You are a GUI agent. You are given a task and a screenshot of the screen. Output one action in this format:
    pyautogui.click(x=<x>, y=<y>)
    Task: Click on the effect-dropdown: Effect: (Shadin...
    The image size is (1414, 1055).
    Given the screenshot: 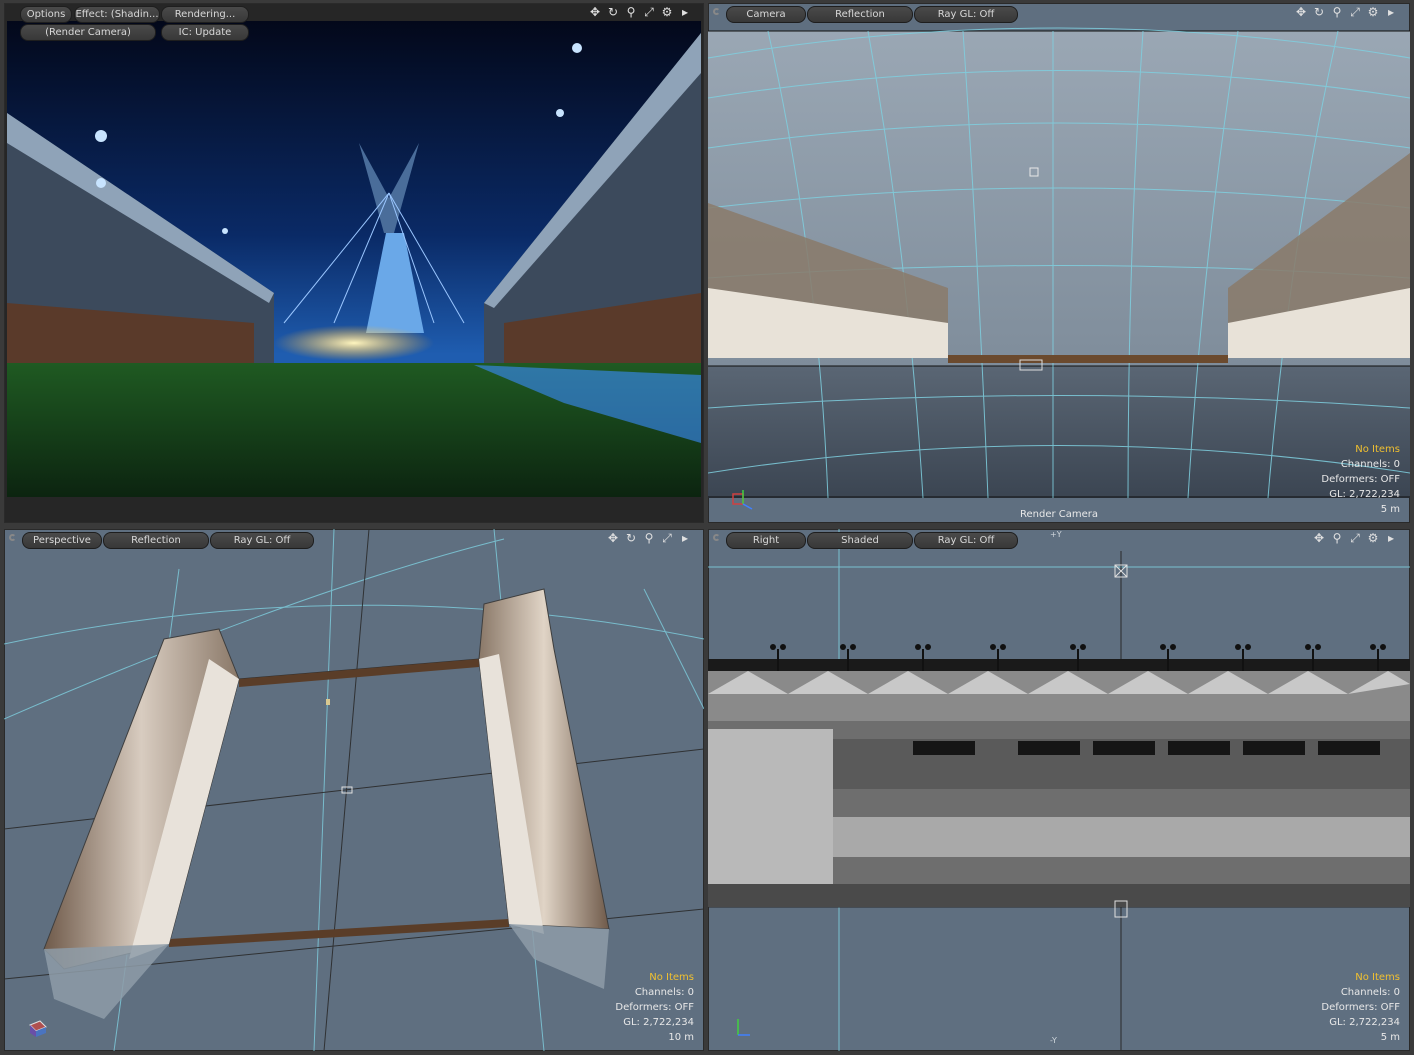 What is the action you would take?
    pyautogui.click(x=117, y=14)
    